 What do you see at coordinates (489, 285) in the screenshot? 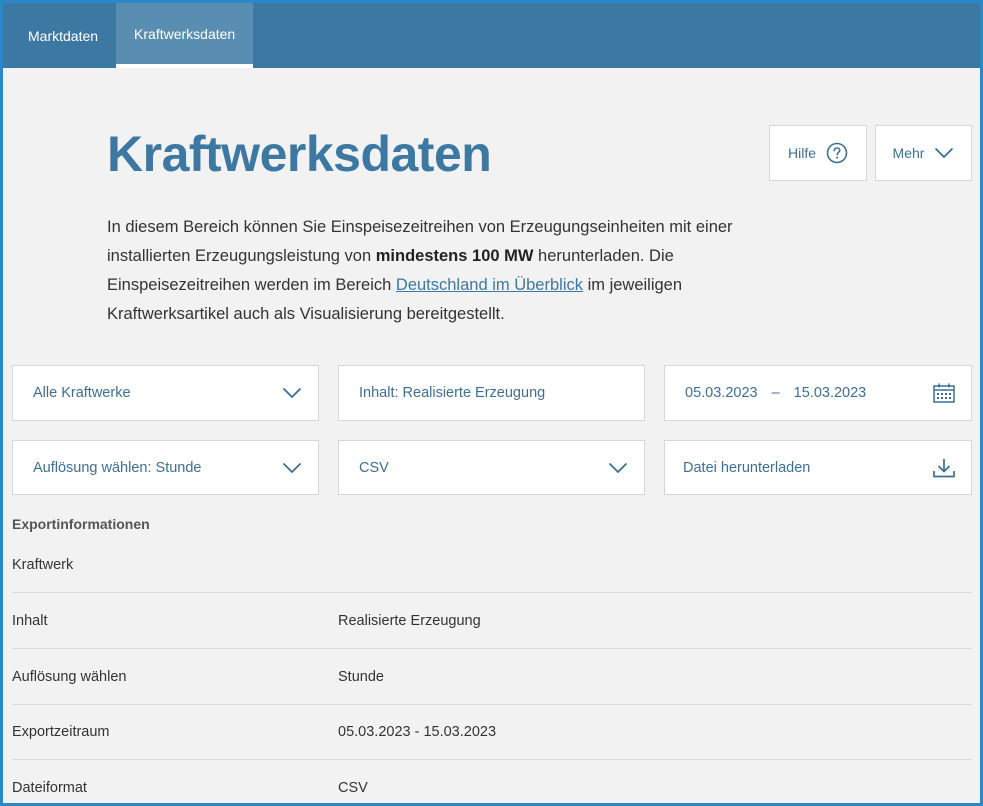
I see `deutschland-link: Deutschland im Überblick` at bounding box center [489, 285].